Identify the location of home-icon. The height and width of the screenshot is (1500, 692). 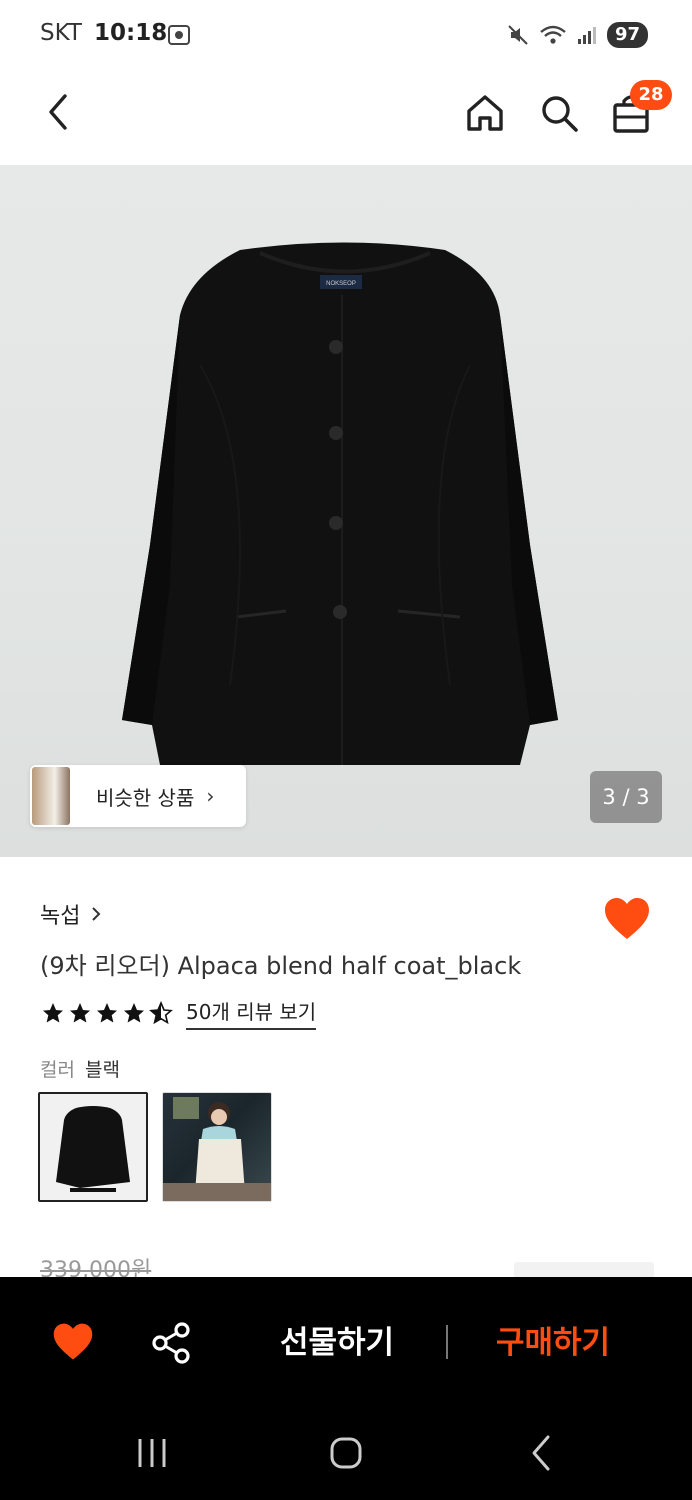
(485, 113).